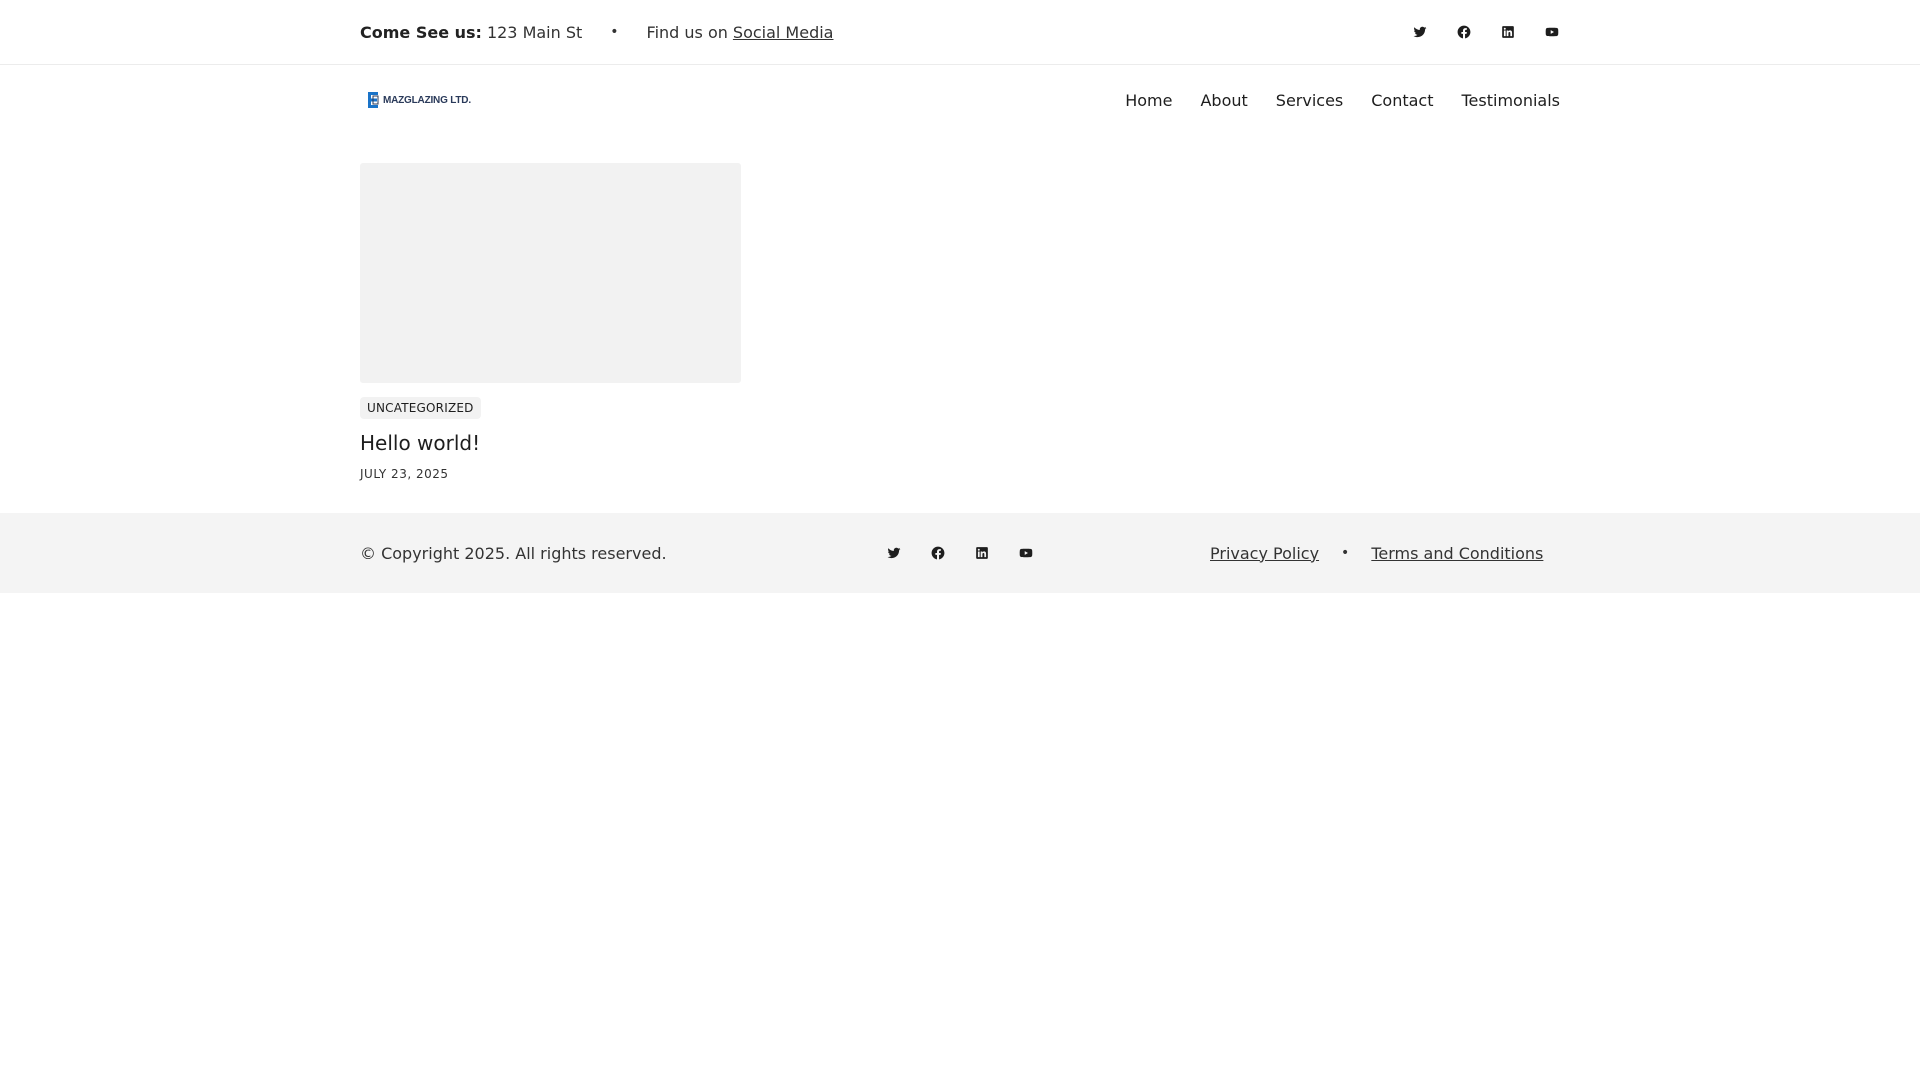  I want to click on logo-text: MAZGLAZING LTD., so click(427, 100).